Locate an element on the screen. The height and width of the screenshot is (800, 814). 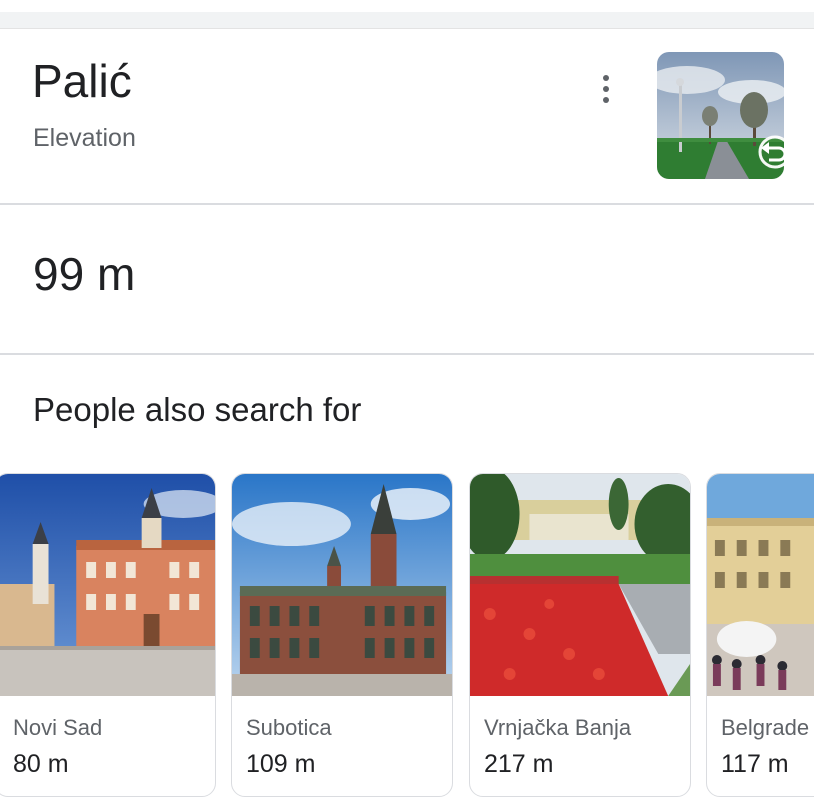
place-title: Palić is located at coordinates (82, 81).